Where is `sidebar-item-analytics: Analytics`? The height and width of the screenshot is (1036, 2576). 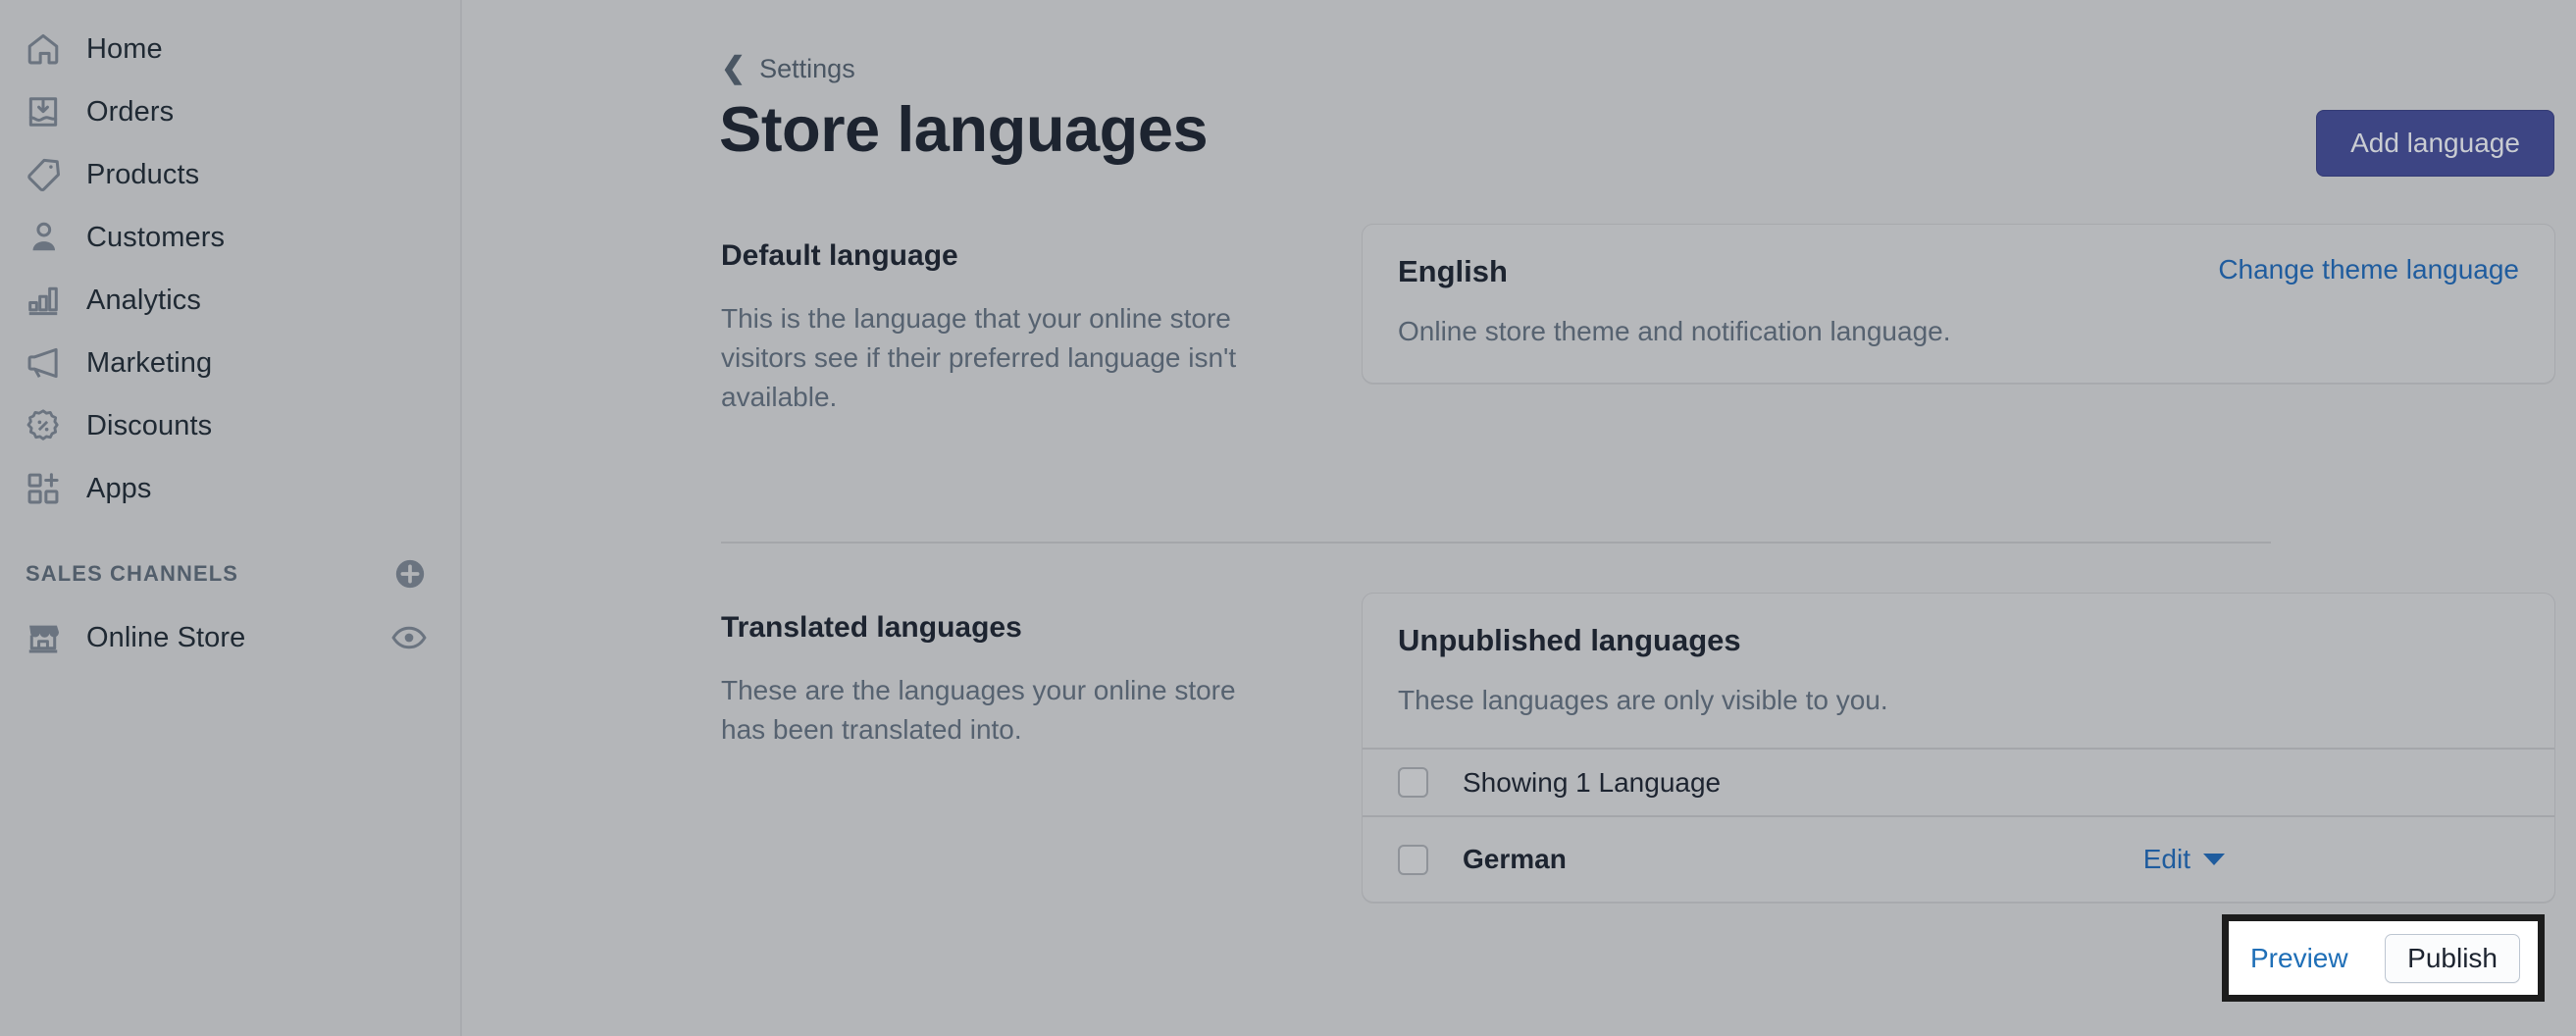 sidebar-item-analytics: Analytics is located at coordinates (230, 300).